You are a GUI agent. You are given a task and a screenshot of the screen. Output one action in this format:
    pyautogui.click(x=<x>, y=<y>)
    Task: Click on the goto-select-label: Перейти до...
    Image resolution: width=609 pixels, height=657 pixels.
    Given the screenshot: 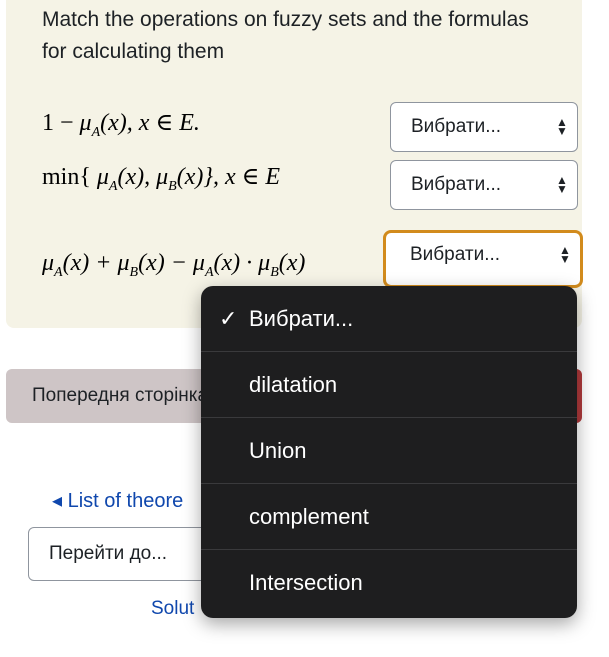 What is the action you would take?
    pyautogui.click(x=108, y=553)
    